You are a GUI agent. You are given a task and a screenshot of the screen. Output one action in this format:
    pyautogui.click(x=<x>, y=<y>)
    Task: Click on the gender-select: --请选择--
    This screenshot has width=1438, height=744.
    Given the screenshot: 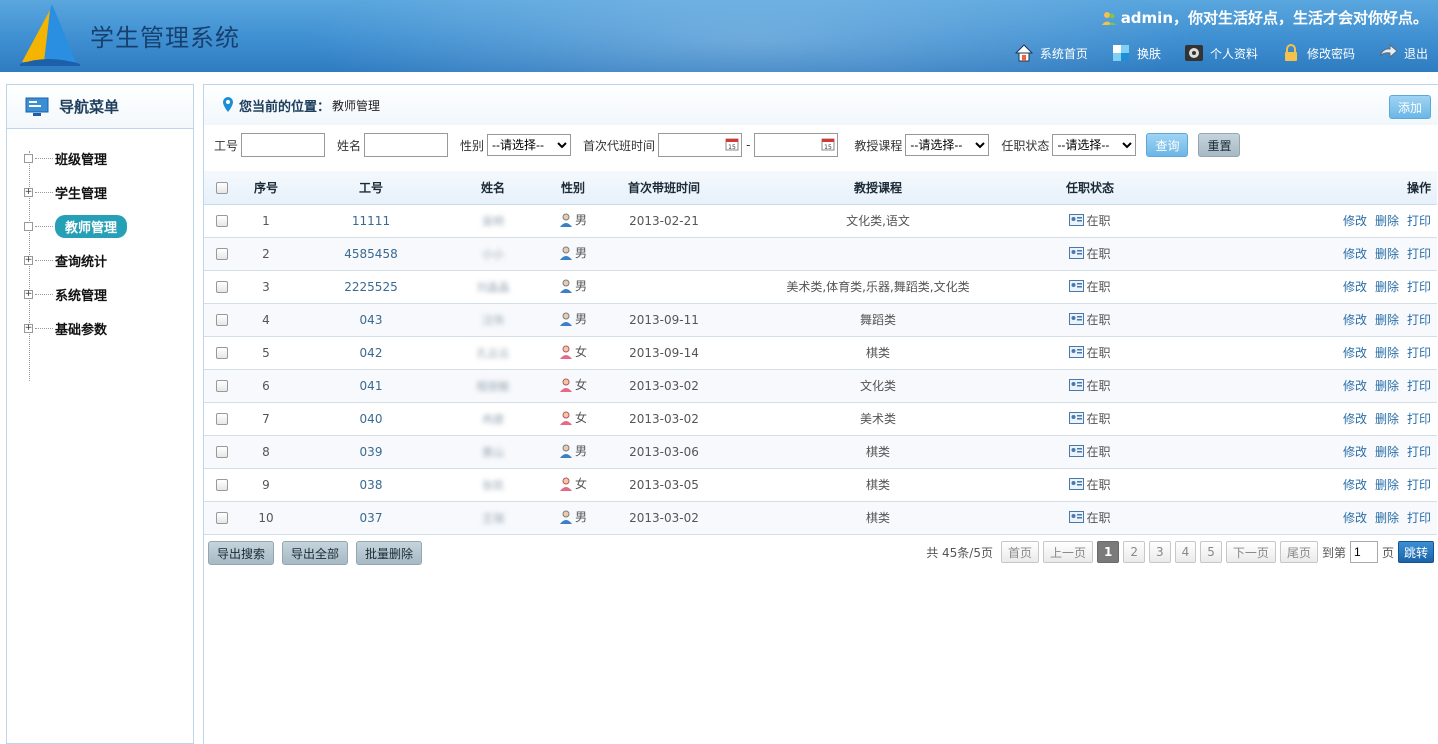 What is the action you would take?
    pyautogui.click(x=529, y=145)
    